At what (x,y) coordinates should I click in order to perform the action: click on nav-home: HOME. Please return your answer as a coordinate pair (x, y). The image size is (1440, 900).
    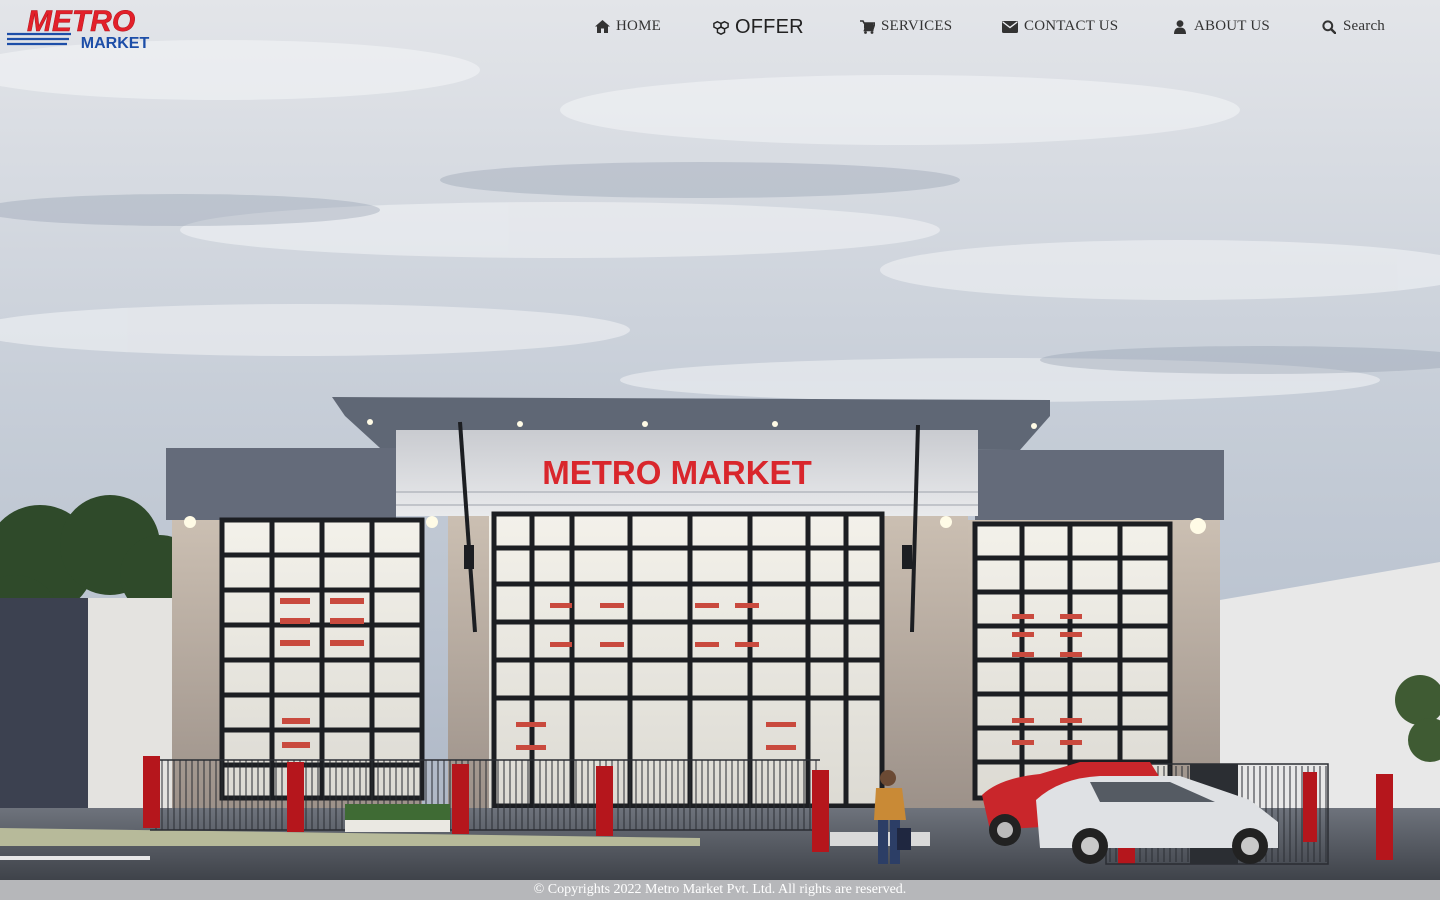
    Looking at the image, I should click on (627, 26).